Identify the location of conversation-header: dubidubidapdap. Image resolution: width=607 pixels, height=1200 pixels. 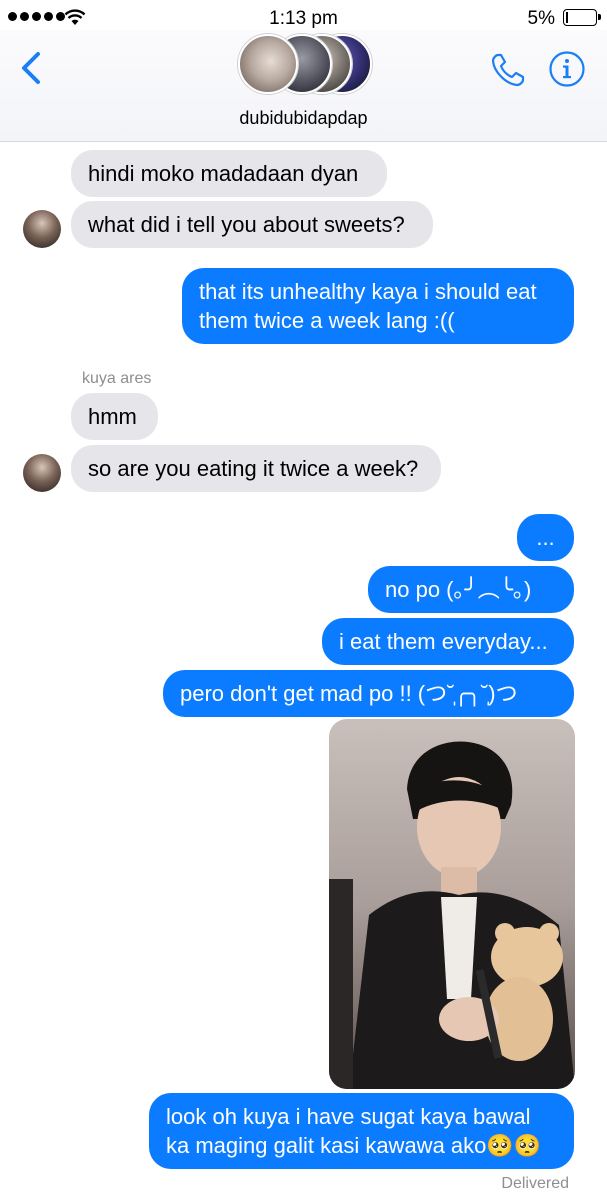
(303, 86).